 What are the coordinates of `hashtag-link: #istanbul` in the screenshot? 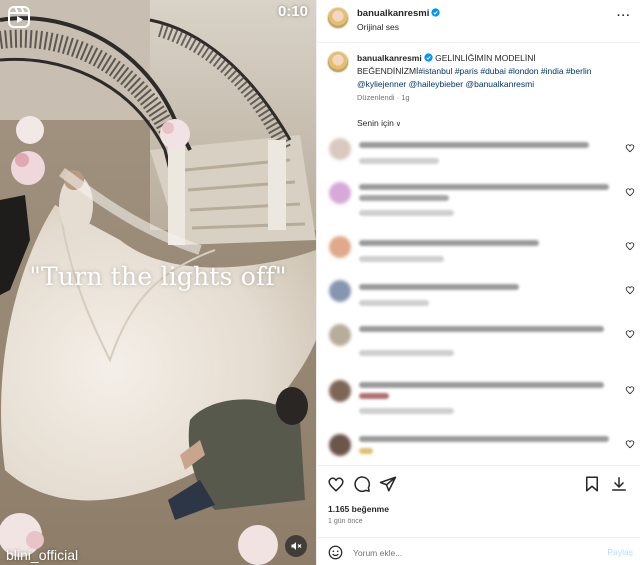 It's located at (435, 71).